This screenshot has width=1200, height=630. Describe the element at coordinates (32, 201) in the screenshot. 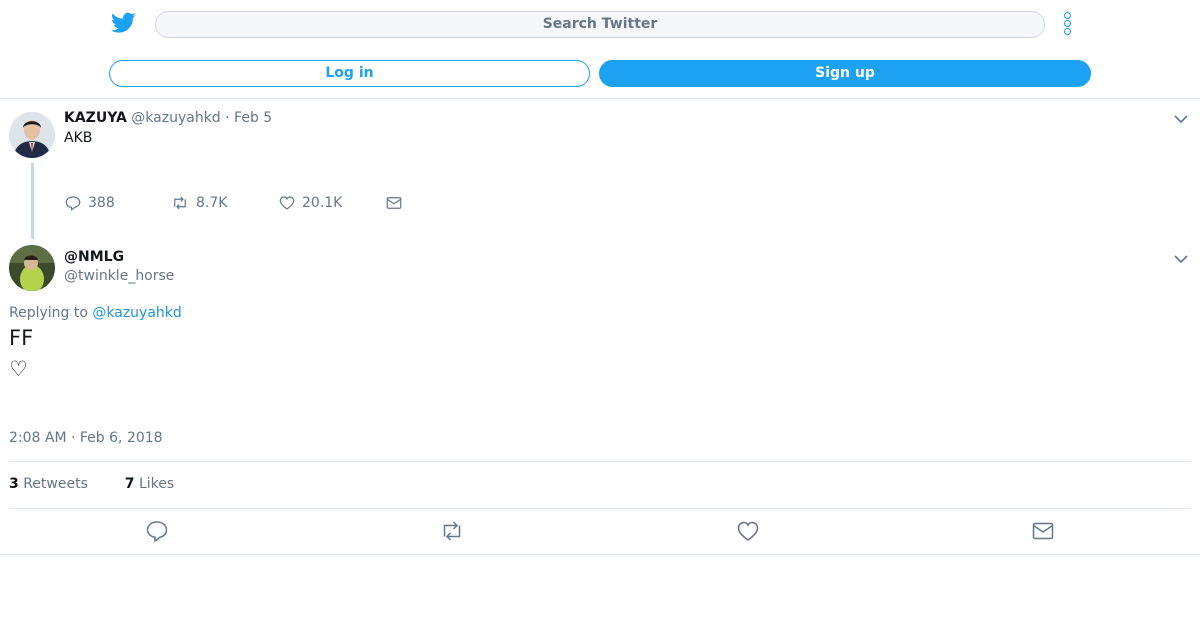

I see `thread-line` at that location.